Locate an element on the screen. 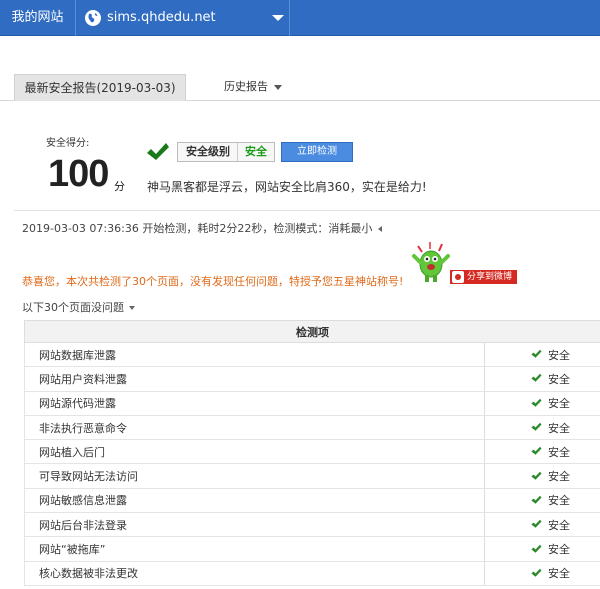 The height and width of the screenshot is (589, 600). triangle-left-icon is located at coordinates (380, 229).